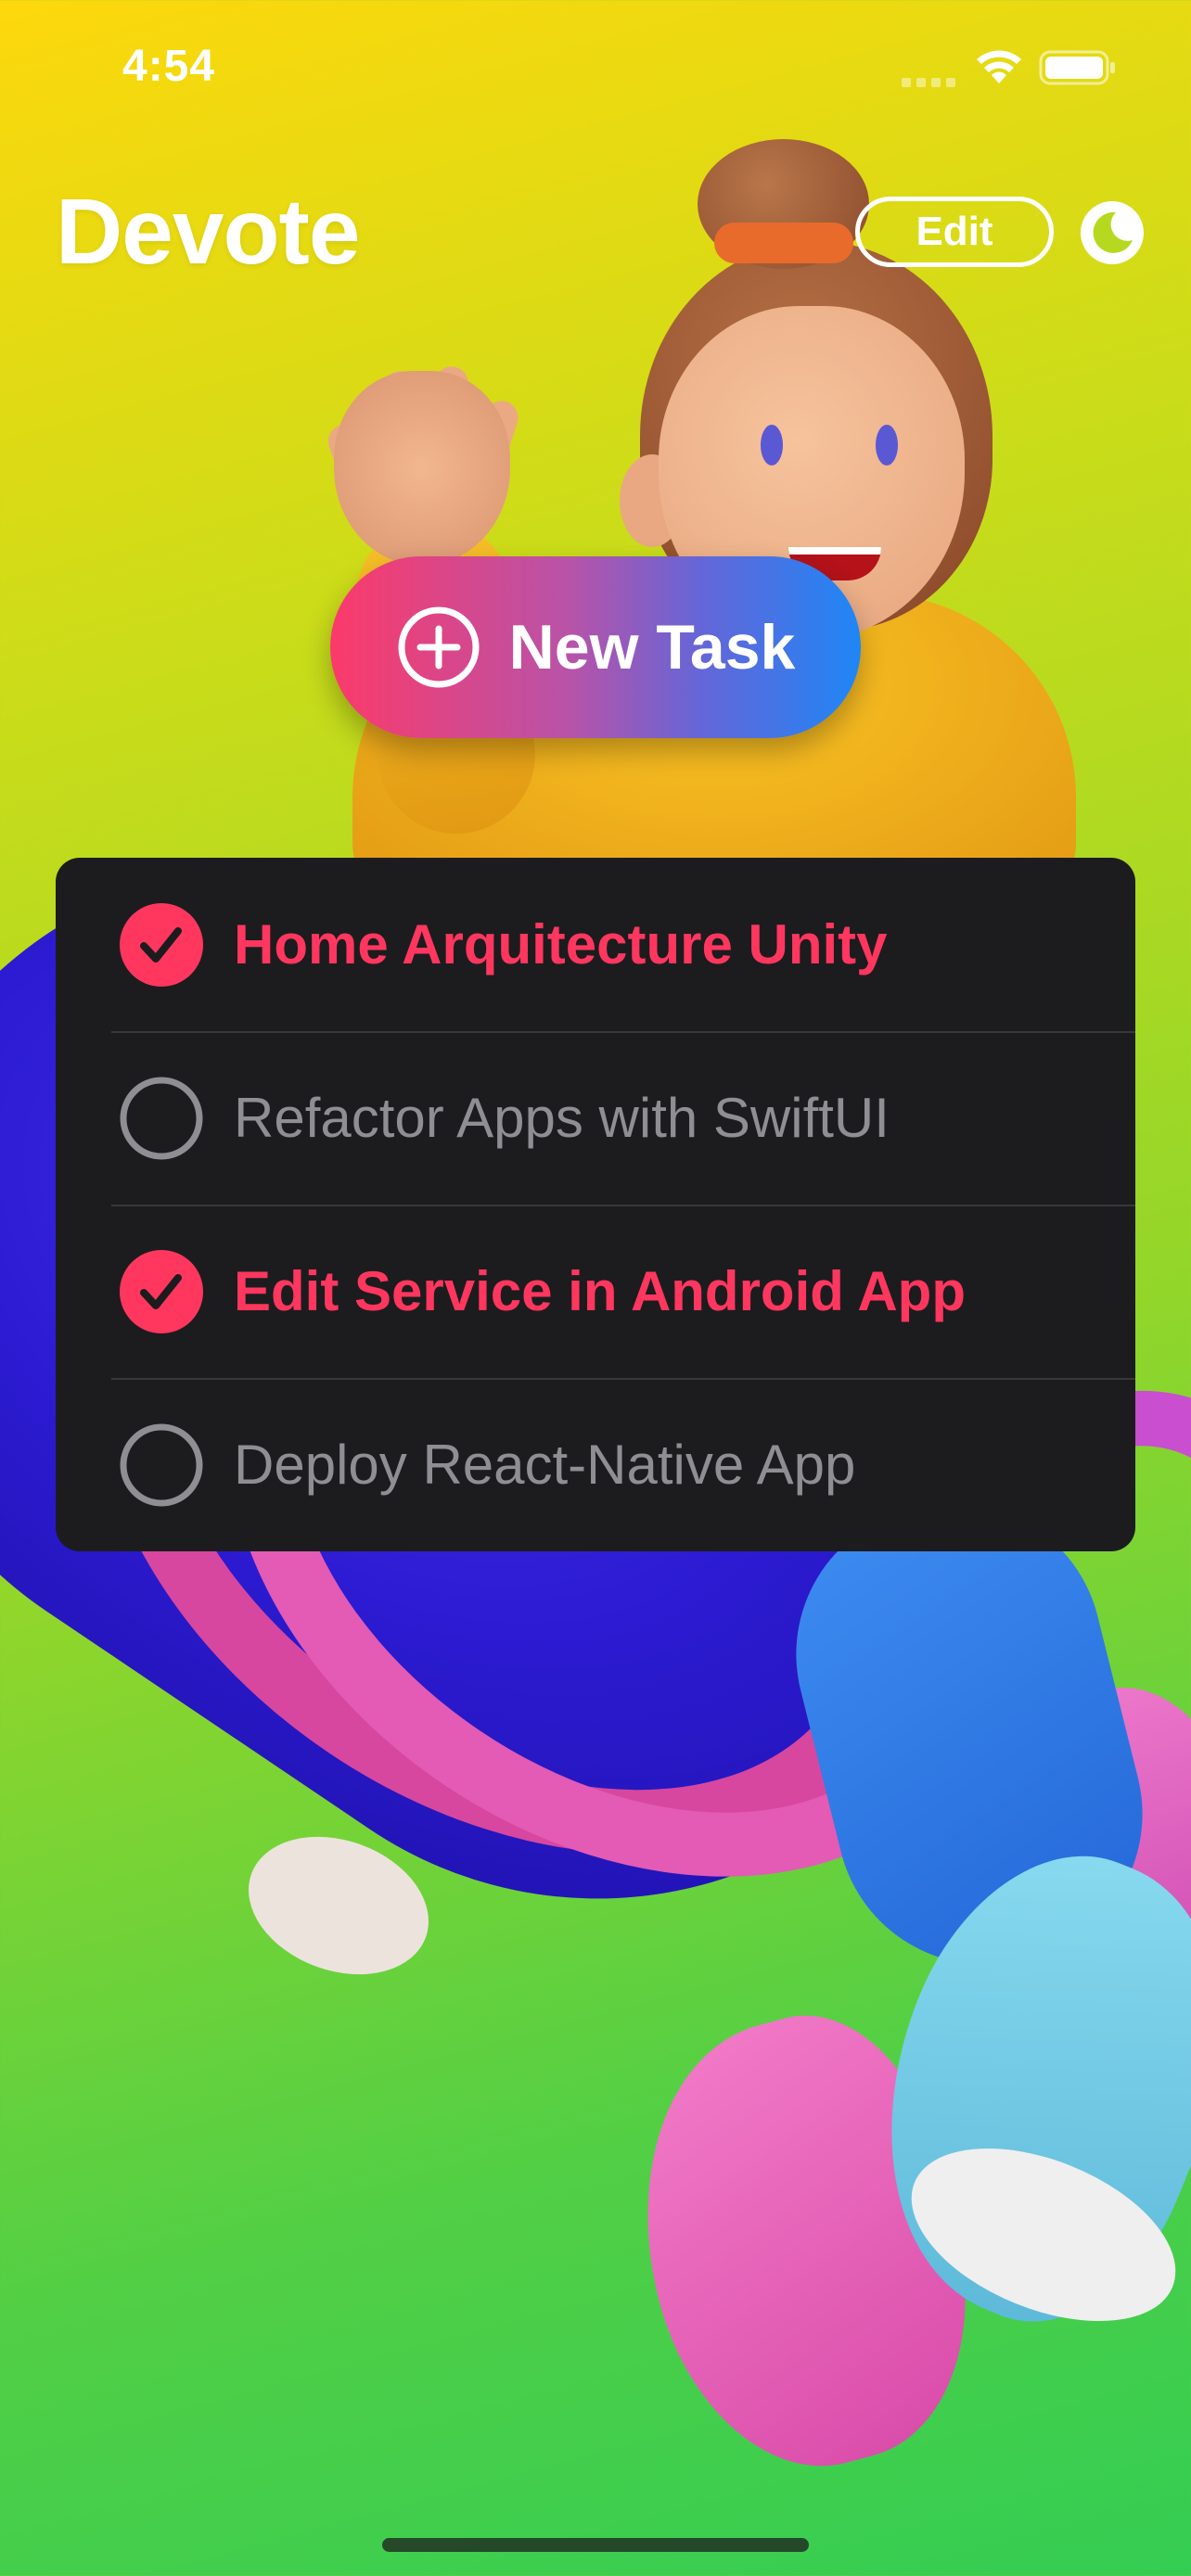 The height and width of the screenshot is (2576, 1191). What do you see at coordinates (422, 468) in the screenshot?
I see `character-hand` at bounding box center [422, 468].